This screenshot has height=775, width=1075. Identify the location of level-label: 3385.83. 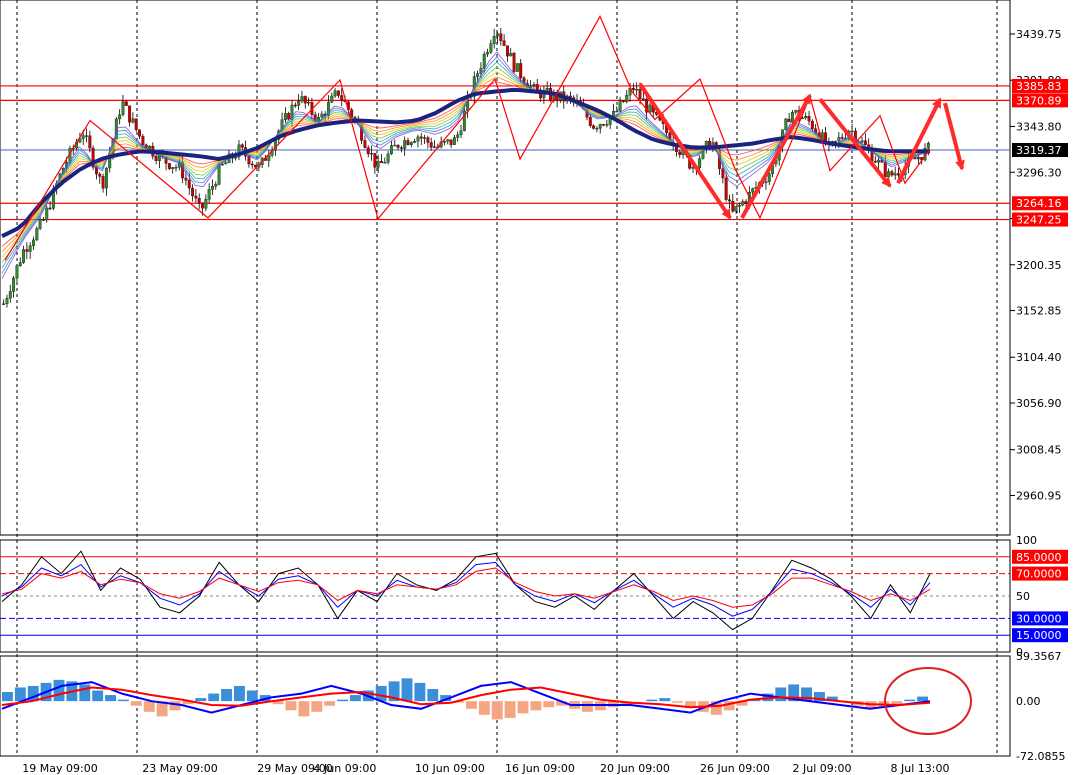
(1039, 86).